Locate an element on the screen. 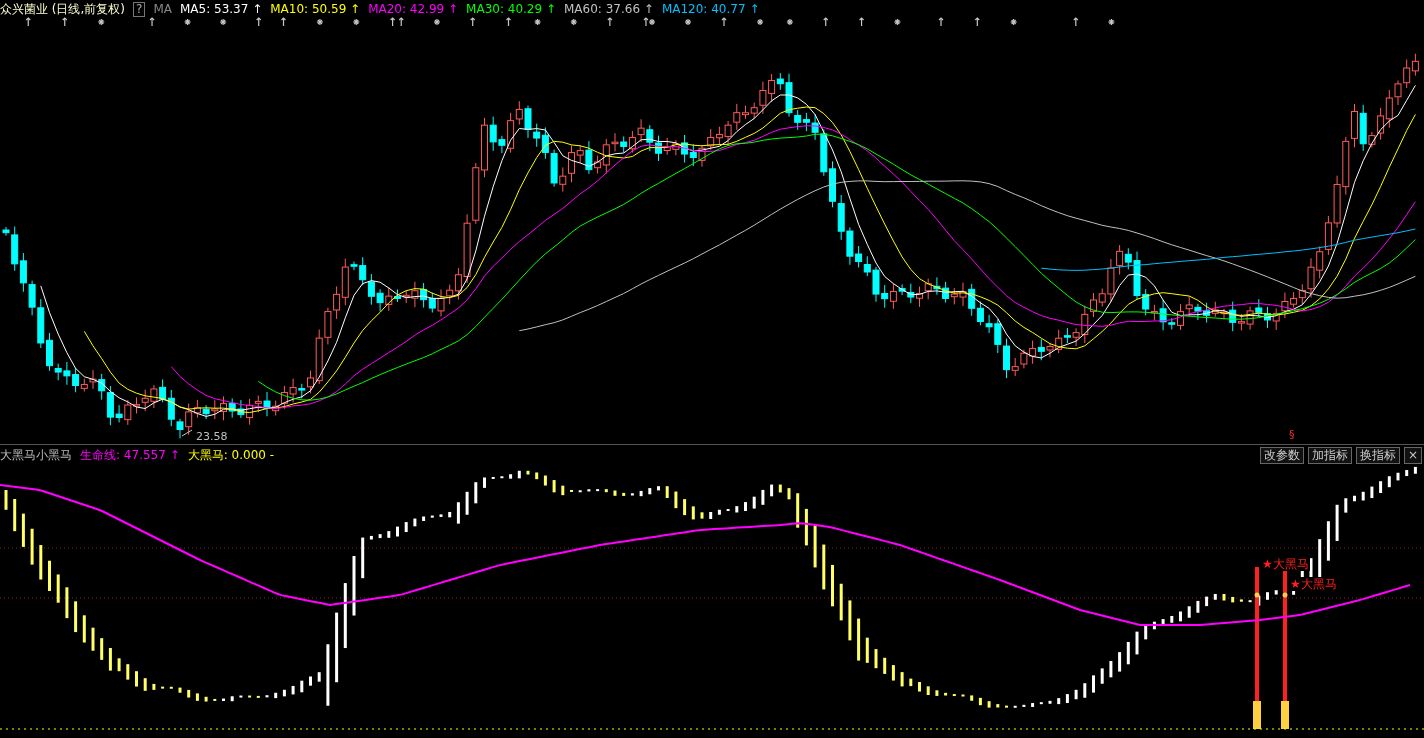 The image size is (1424, 738). indicator-name: MA is located at coordinates (162, 9).